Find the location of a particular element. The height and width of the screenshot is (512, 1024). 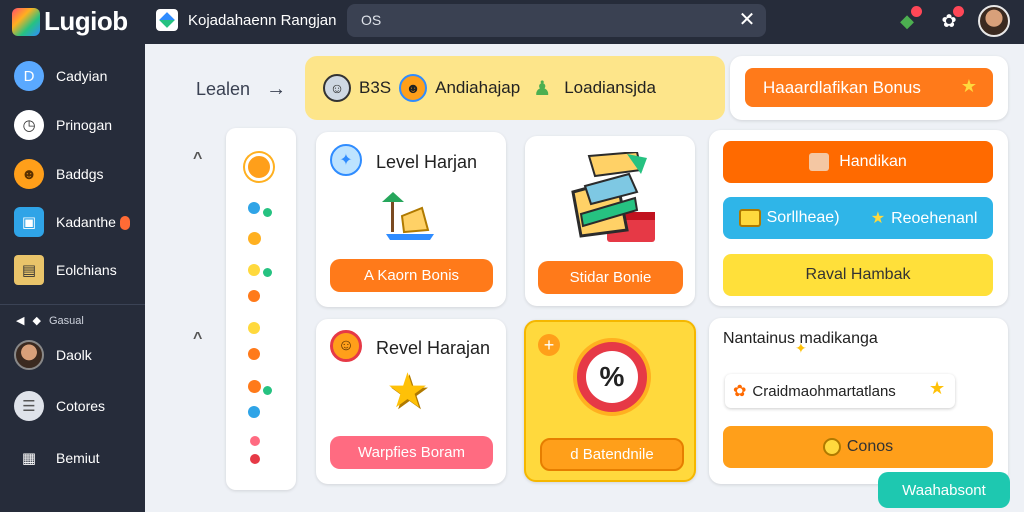

breadcrumb-label: Lealen is located at coordinates (223, 89).